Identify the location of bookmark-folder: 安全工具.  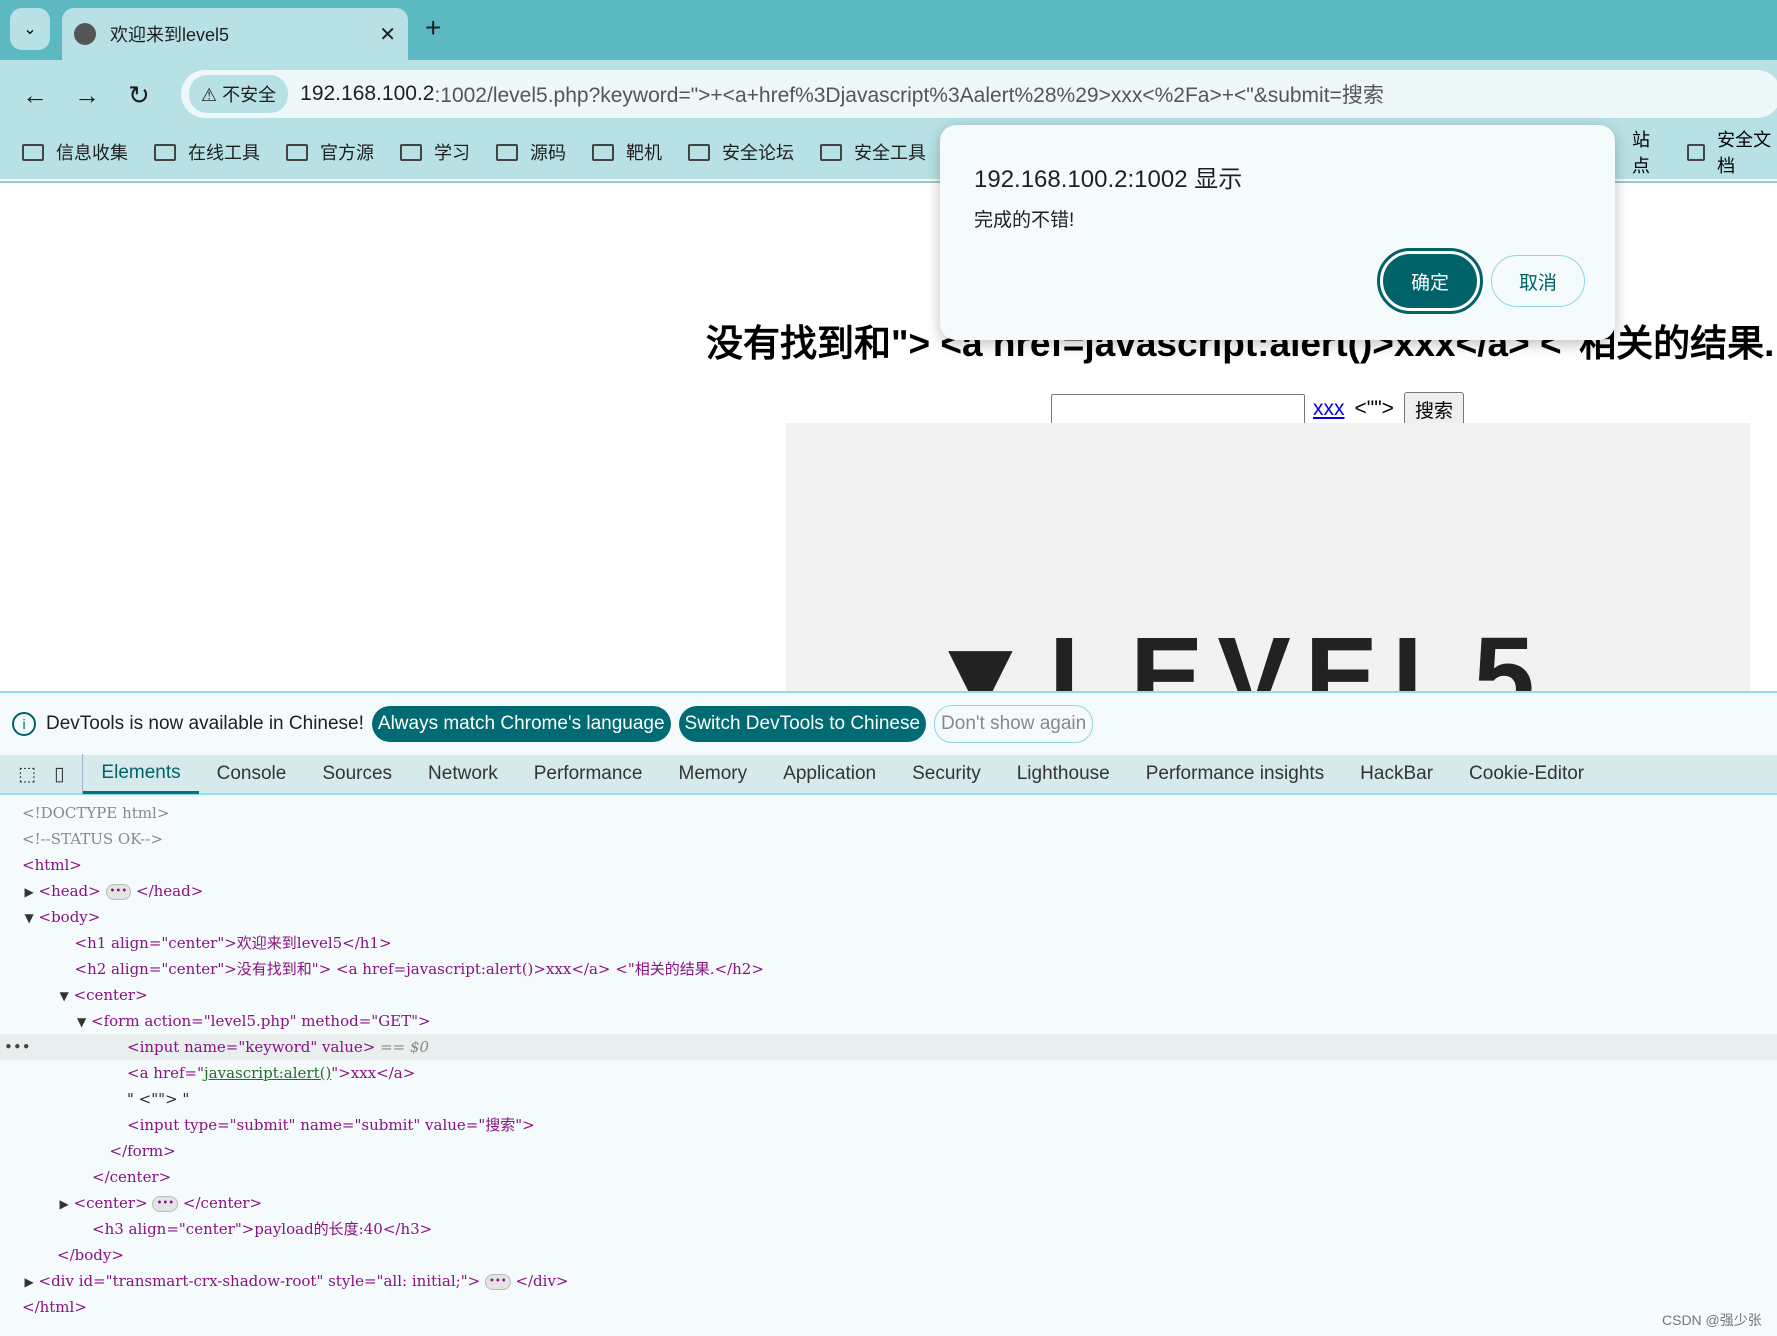
(873, 152).